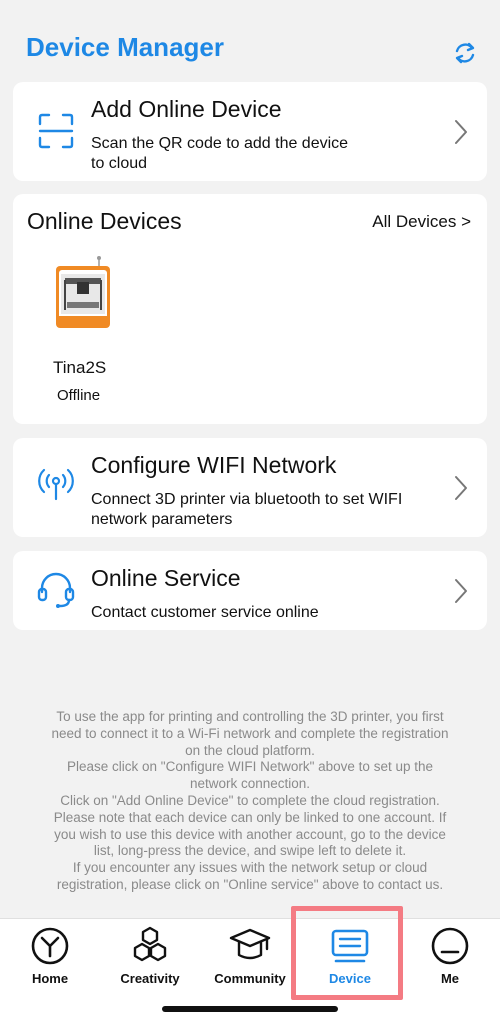 The image size is (500, 1024). I want to click on header: Device Manager, so click(250, 41).